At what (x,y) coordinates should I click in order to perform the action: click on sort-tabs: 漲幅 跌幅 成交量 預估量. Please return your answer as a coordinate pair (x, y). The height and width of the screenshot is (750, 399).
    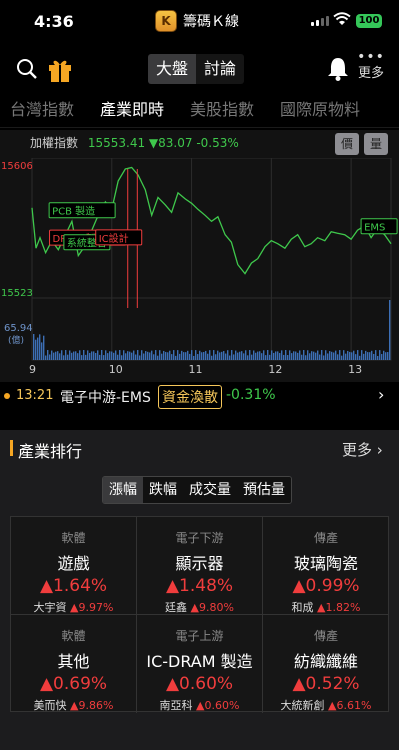
    Looking at the image, I should click on (197, 490).